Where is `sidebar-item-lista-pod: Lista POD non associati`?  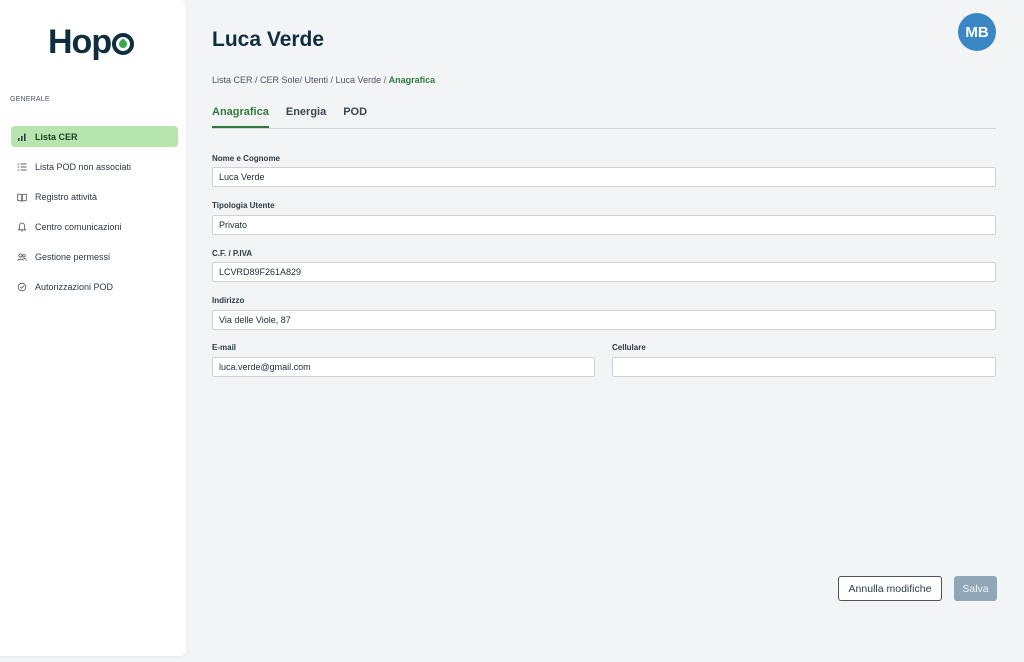
sidebar-item-lista-pod: Lista POD non associati is located at coordinates (94, 166).